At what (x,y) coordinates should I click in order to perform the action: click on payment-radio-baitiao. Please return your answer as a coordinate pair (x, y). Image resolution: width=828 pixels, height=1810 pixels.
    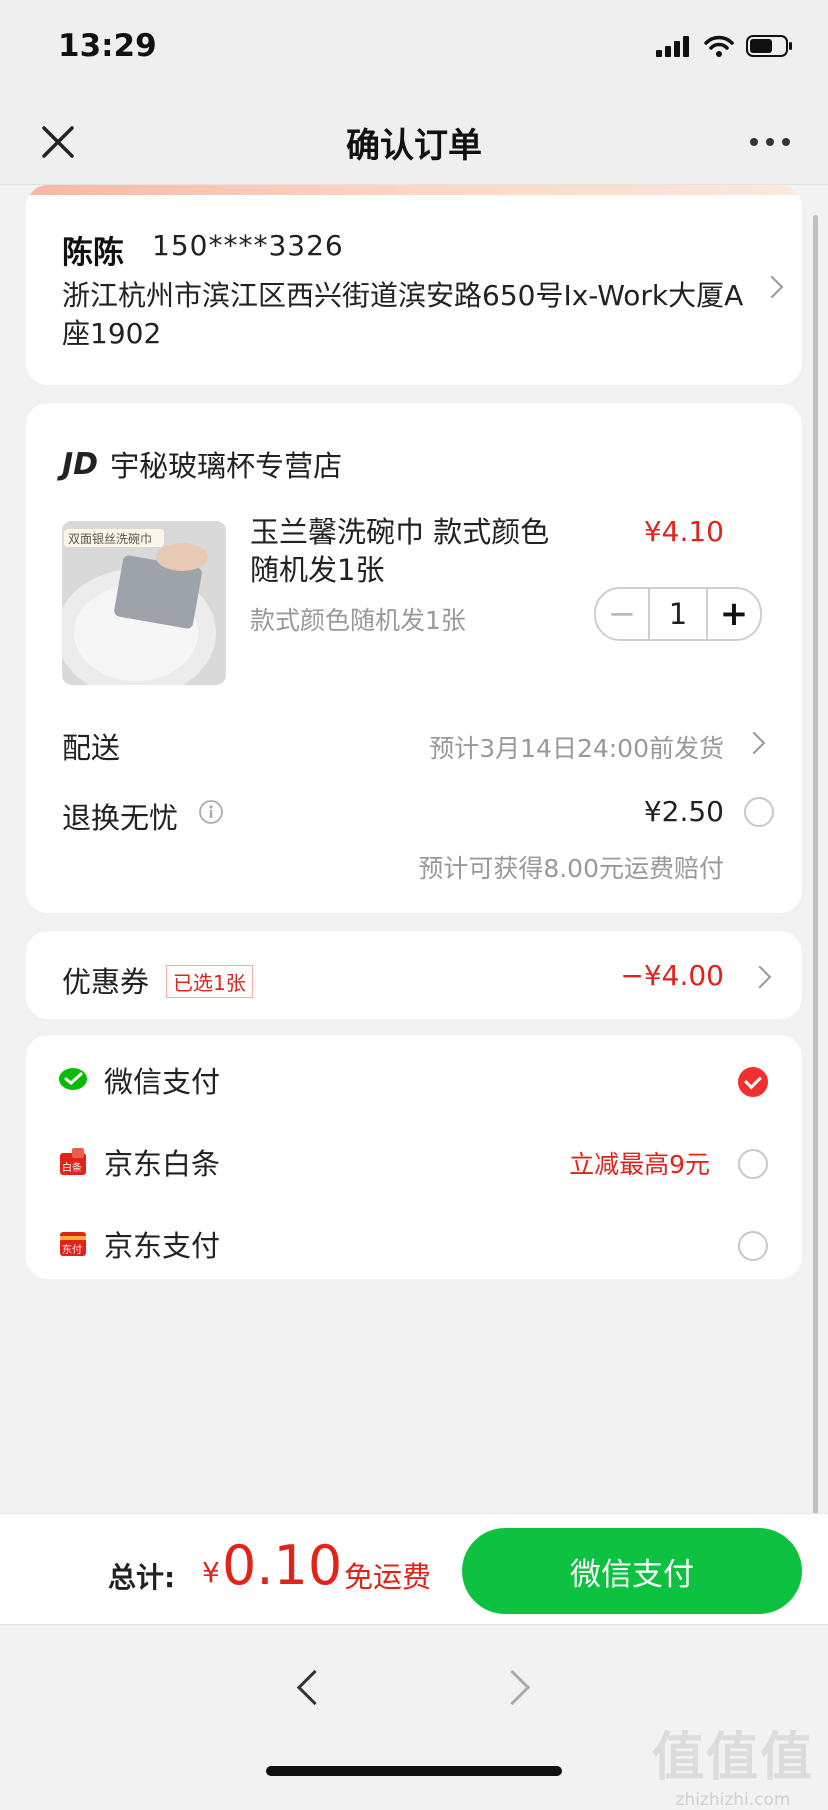
    Looking at the image, I should click on (753, 1164).